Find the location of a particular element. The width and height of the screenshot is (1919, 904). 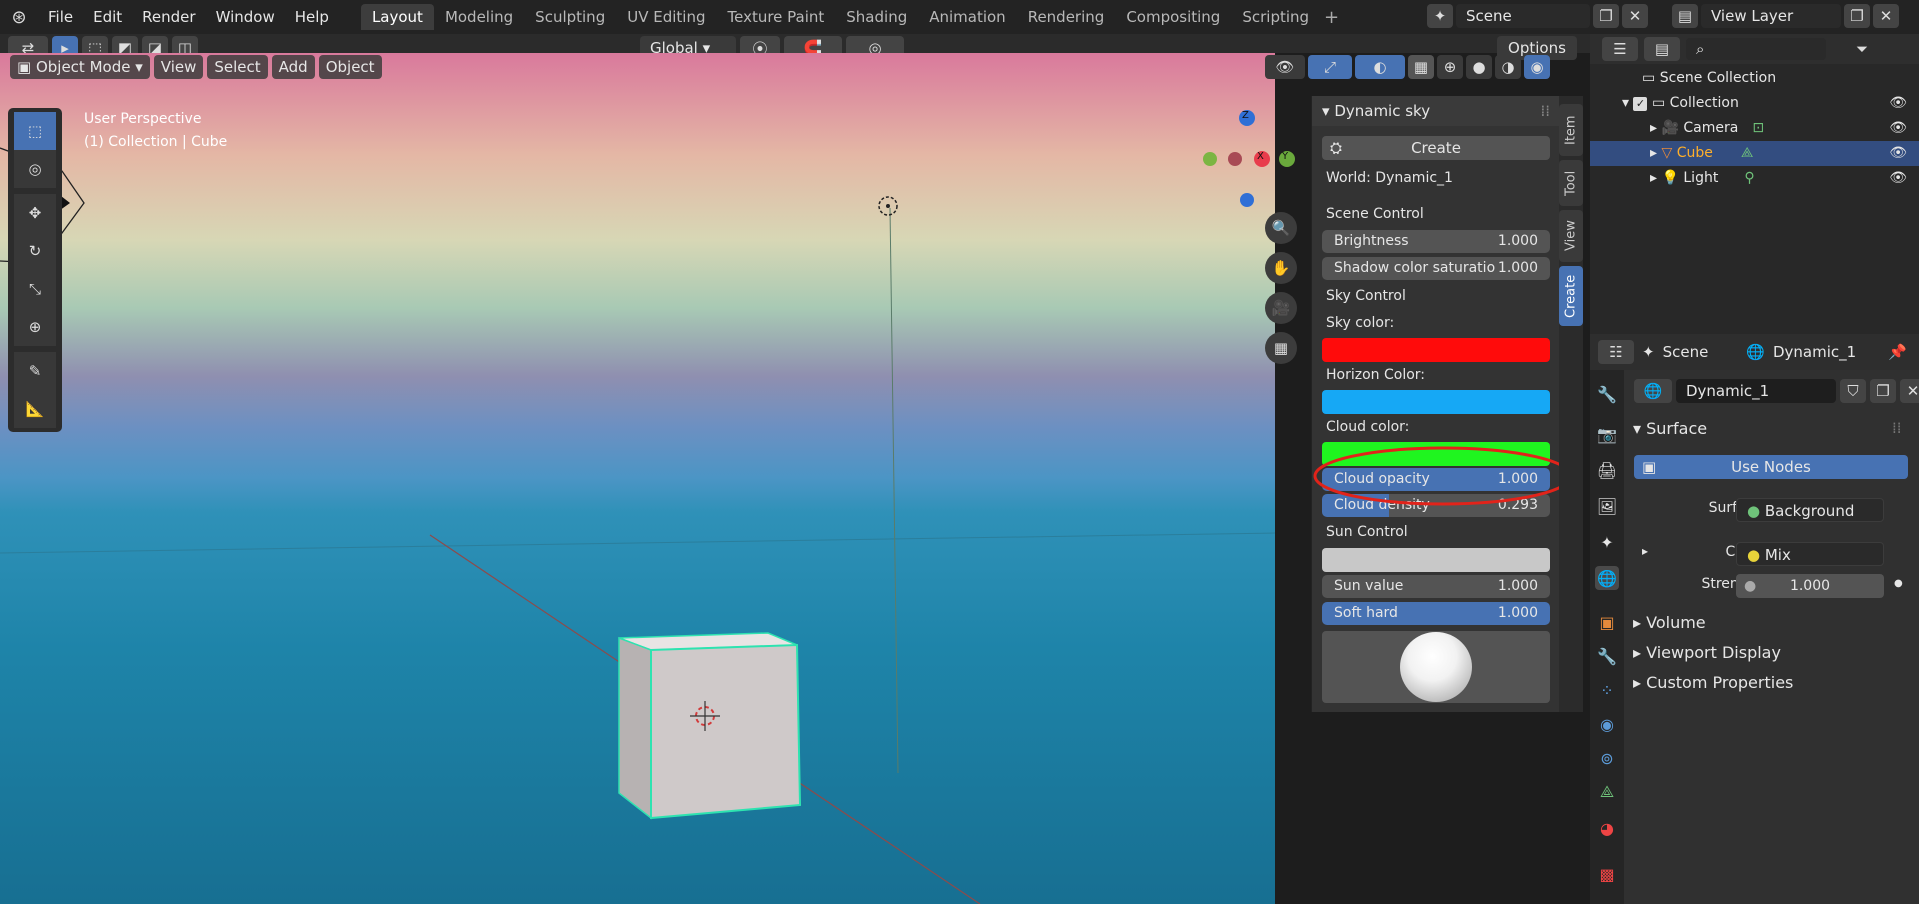

physics-tab-icon: ◉ is located at coordinates (1607, 724).